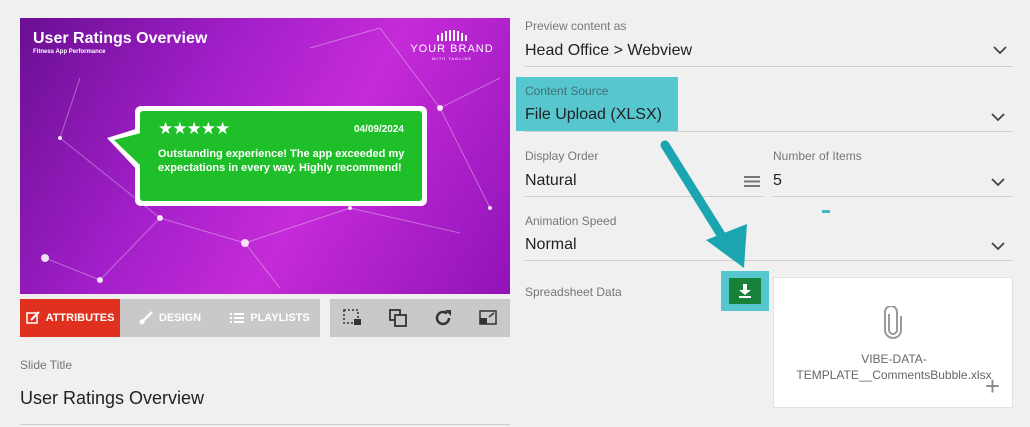 This screenshot has width=1030, height=427. I want to click on focus-marker, so click(826, 211).